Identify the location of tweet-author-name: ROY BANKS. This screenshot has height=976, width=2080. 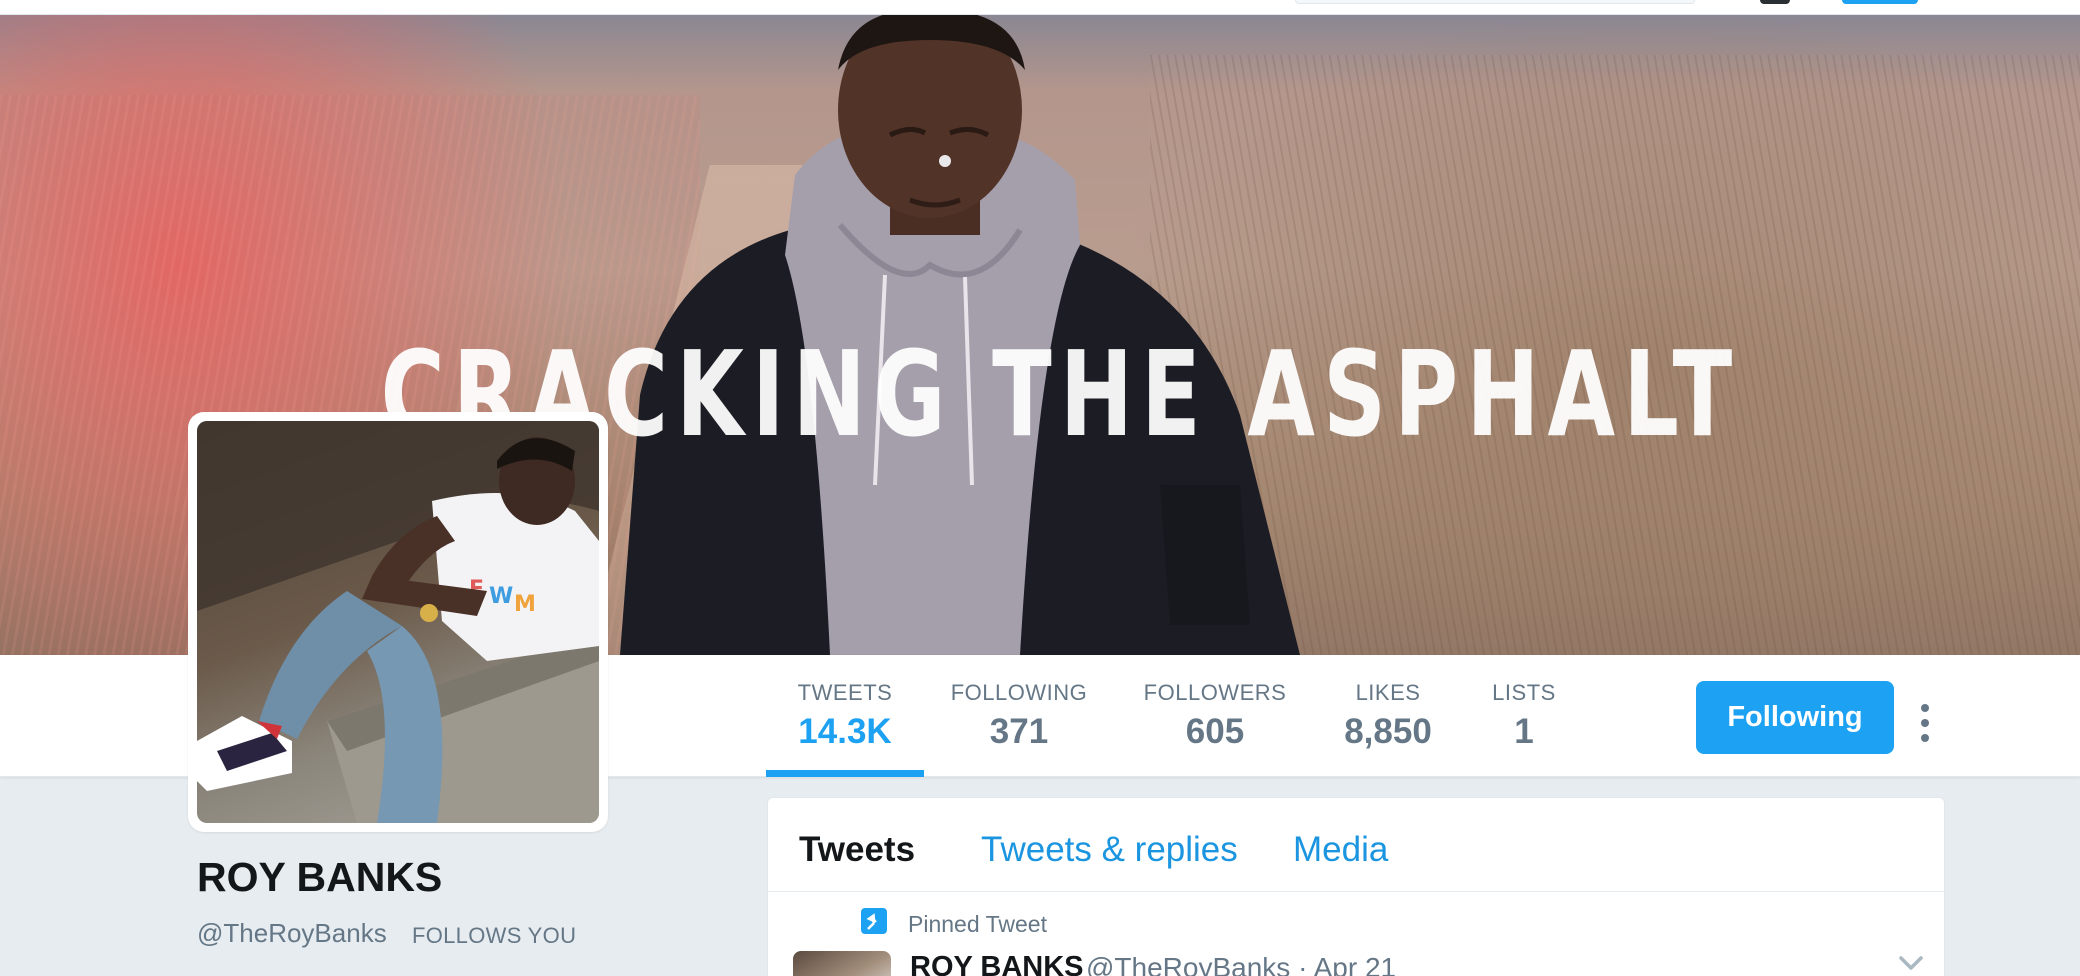
(997, 963).